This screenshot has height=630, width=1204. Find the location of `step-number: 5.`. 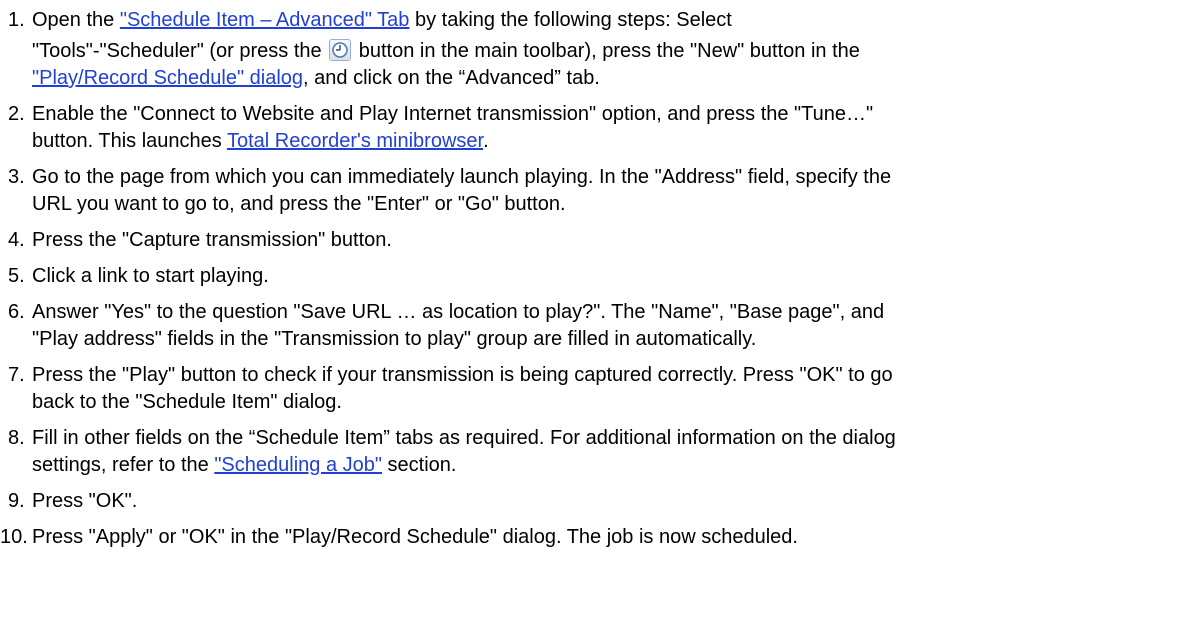

step-number: 5. is located at coordinates (16, 276).